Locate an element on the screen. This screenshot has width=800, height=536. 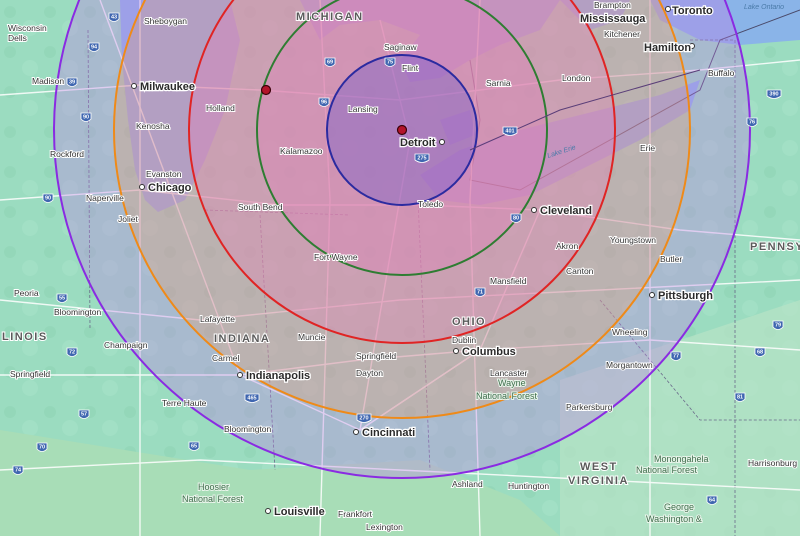
city-mississauga: Mississauga is located at coordinates (613, 19).